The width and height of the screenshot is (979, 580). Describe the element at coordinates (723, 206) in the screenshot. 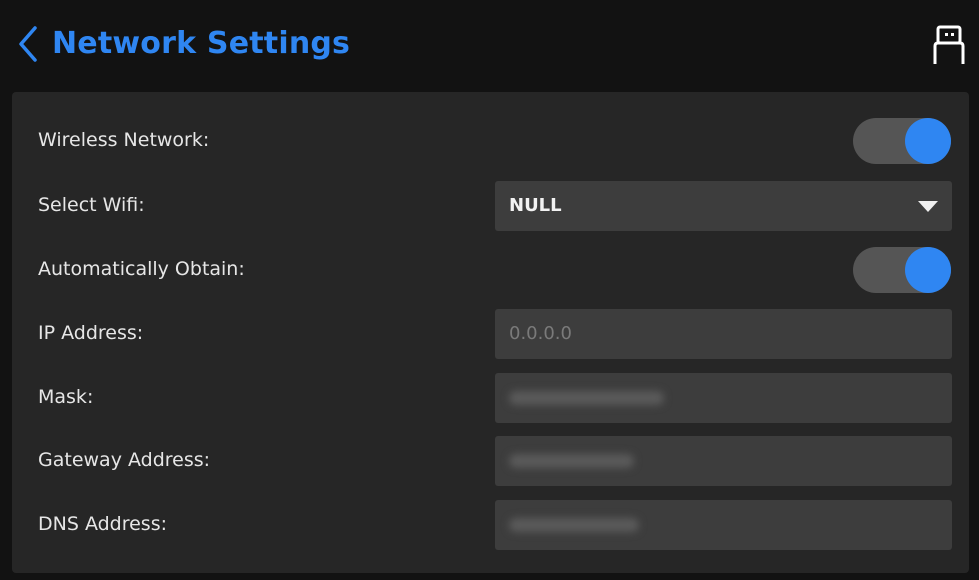

I see `wifi-select: NULL` at that location.